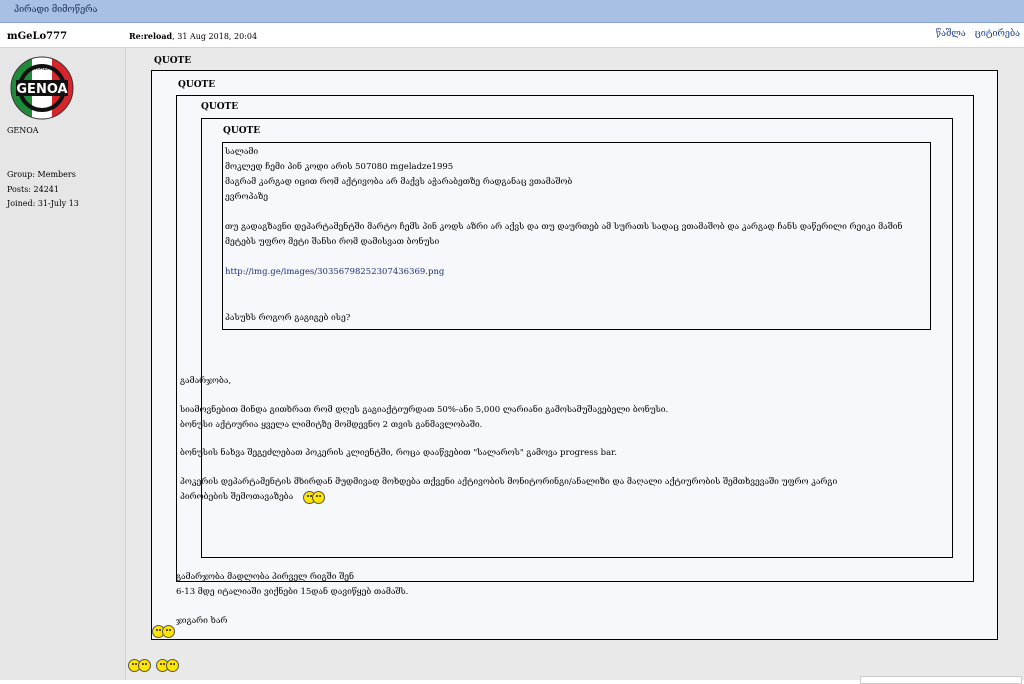  What do you see at coordinates (43, 203) in the screenshot?
I see `user-joined: Joined: 31-July 13` at bounding box center [43, 203].